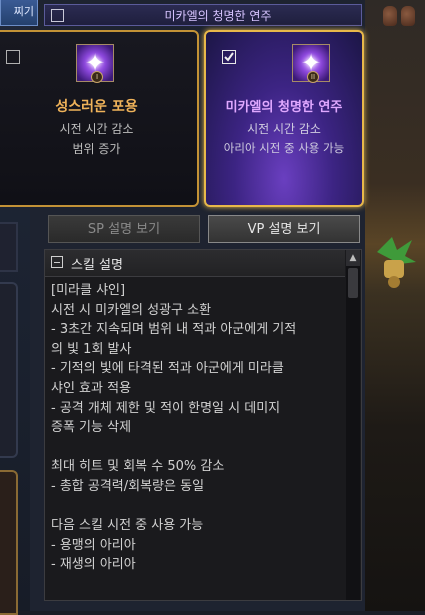 The height and width of the screenshot is (615, 425). I want to click on description-line: 최대 히트 및 회복 수 50% 감소, so click(138, 467).